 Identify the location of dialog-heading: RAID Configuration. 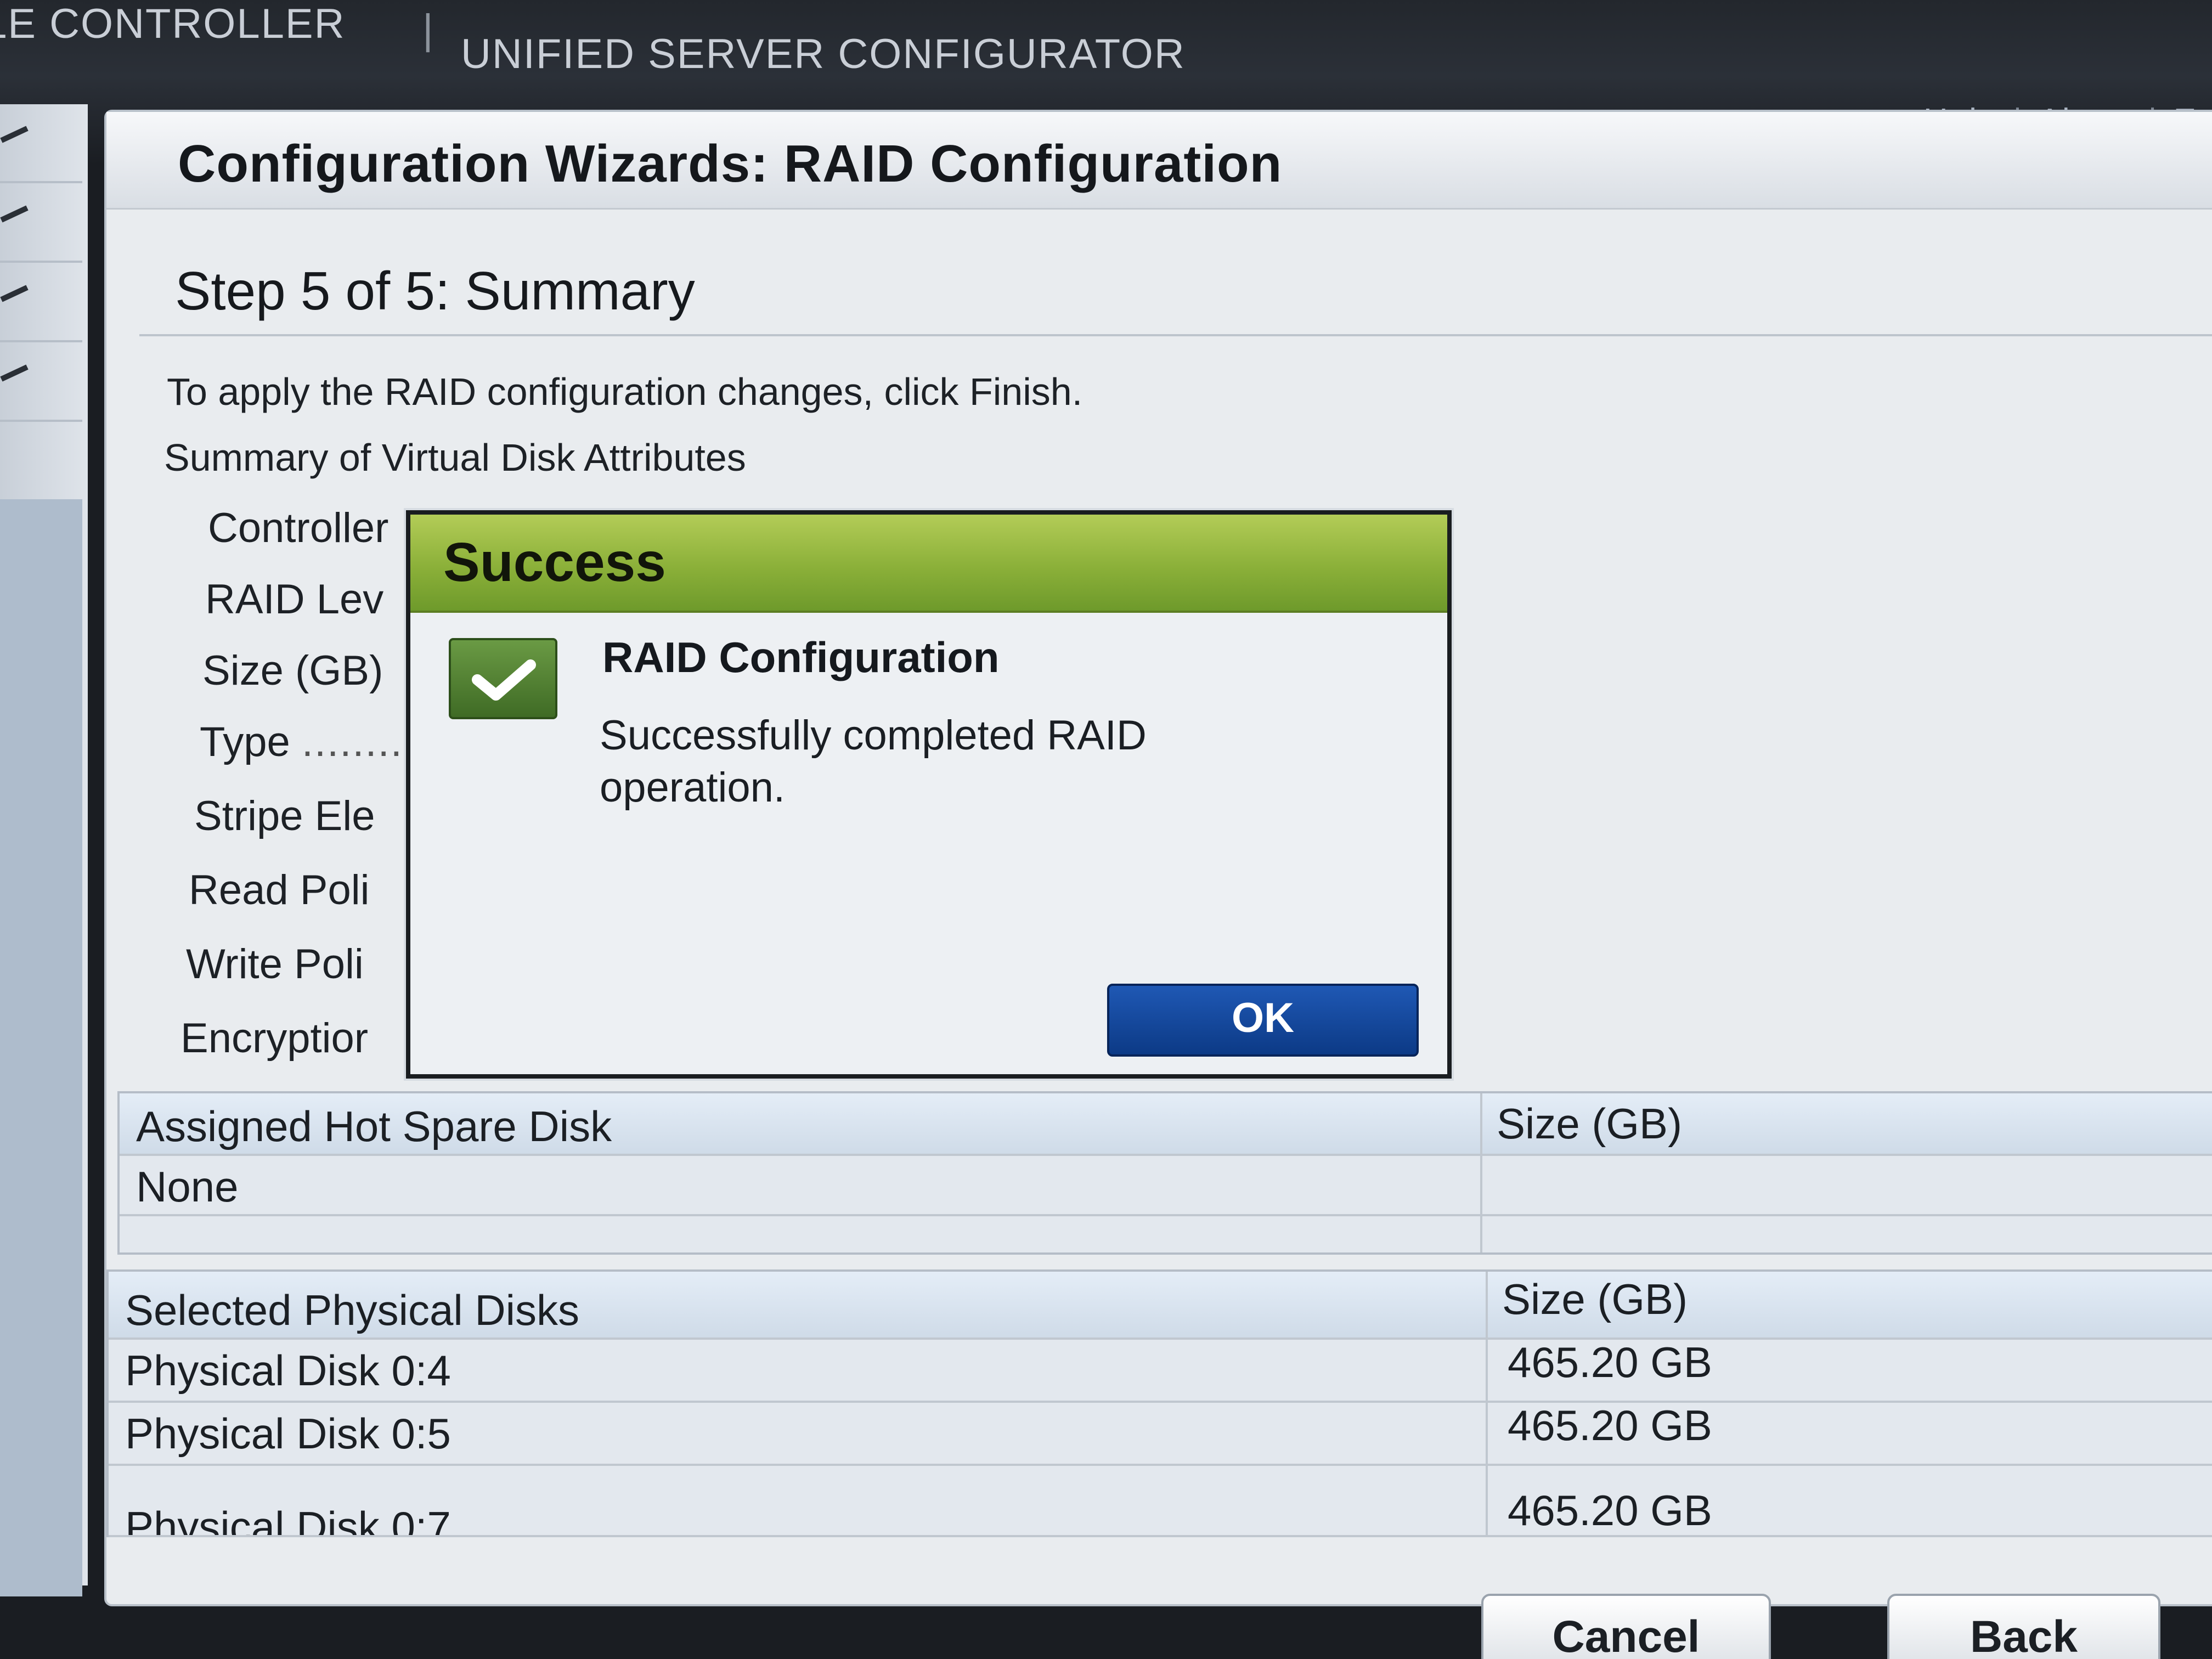
(801, 657).